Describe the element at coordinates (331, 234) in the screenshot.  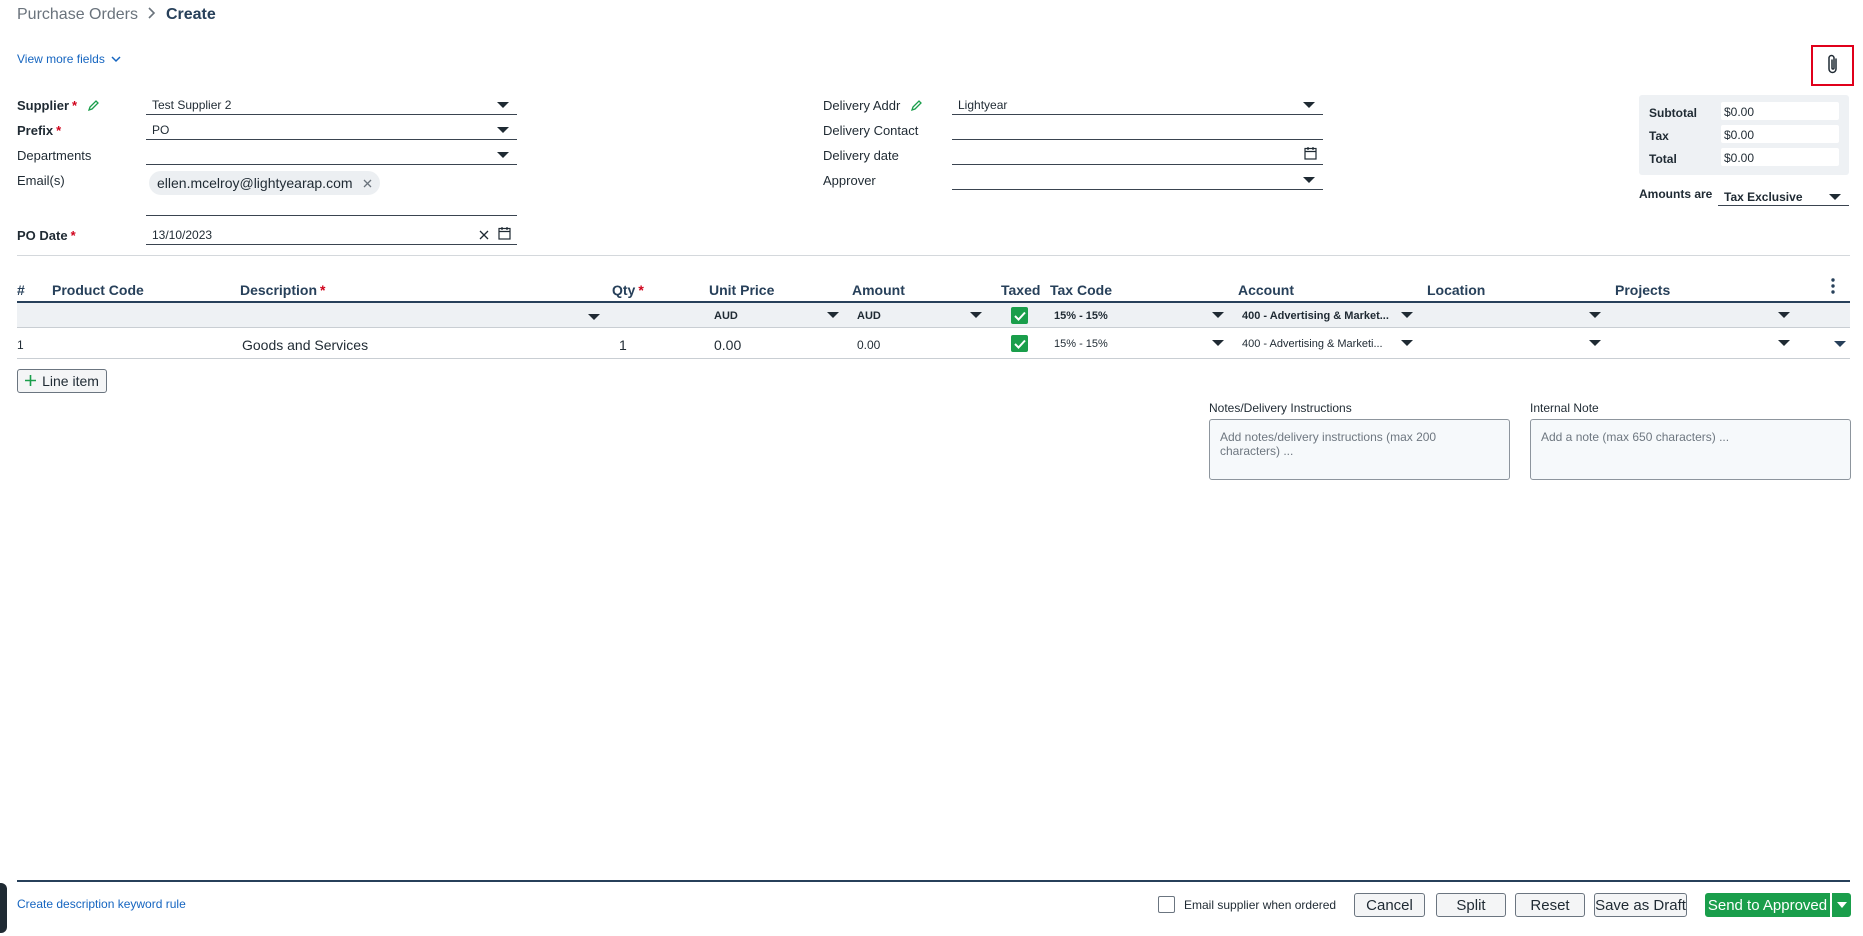
I see `po-date-input: 13/10/2023` at that location.